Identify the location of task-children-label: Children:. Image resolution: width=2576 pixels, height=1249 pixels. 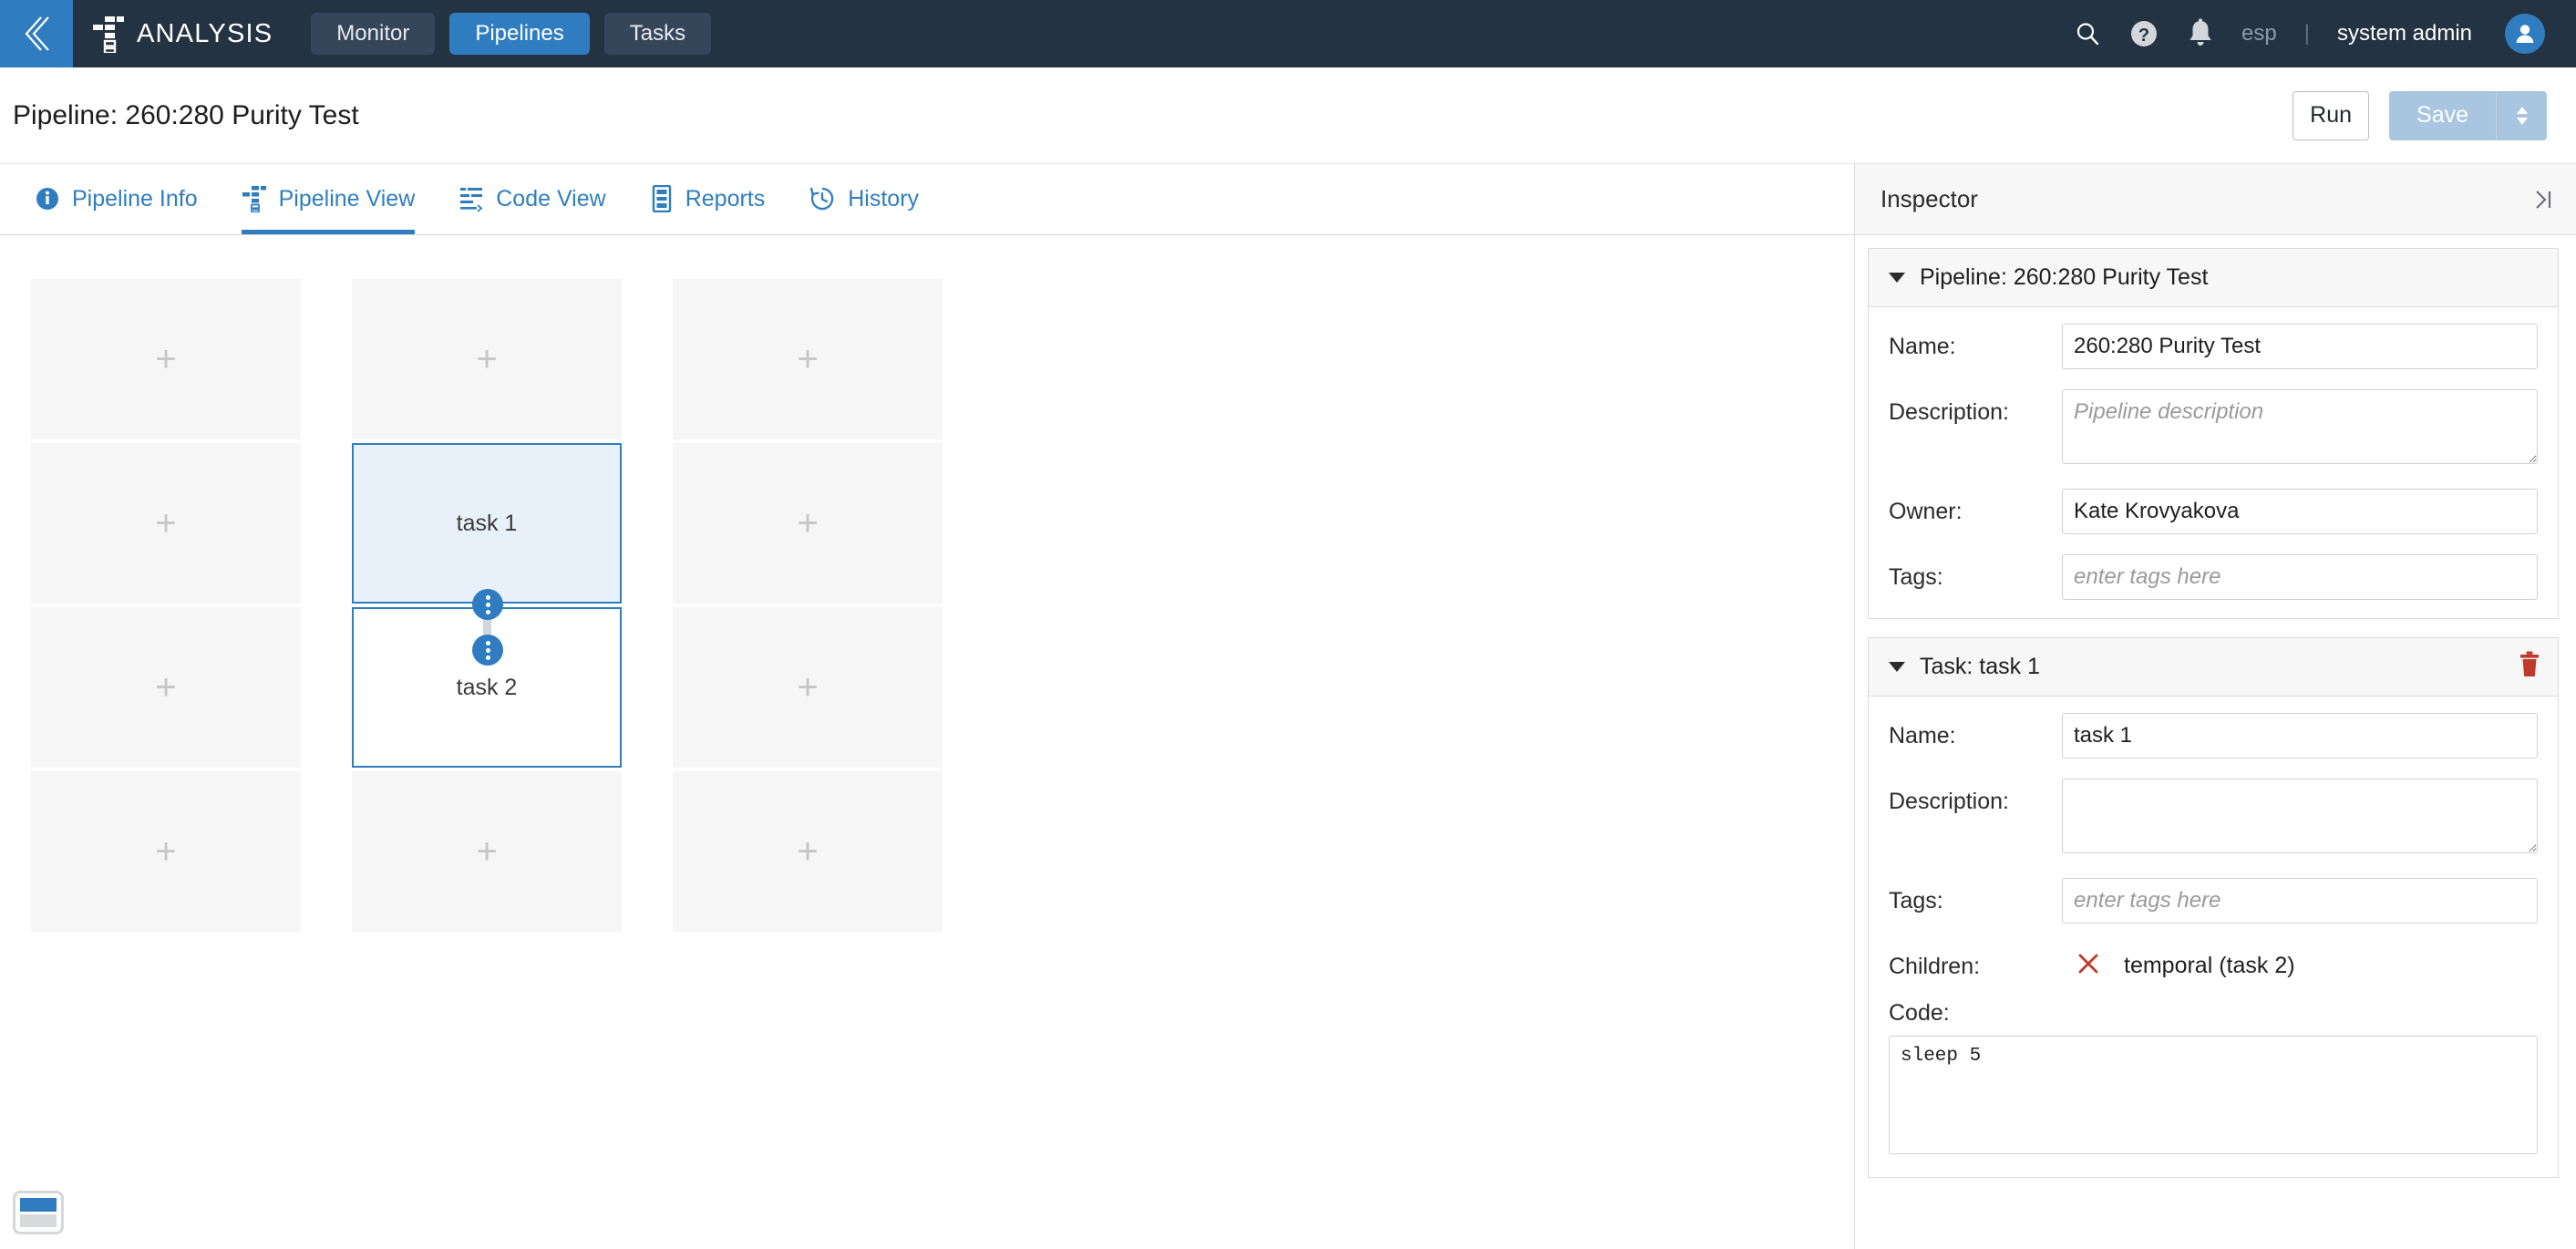
(1935, 967).